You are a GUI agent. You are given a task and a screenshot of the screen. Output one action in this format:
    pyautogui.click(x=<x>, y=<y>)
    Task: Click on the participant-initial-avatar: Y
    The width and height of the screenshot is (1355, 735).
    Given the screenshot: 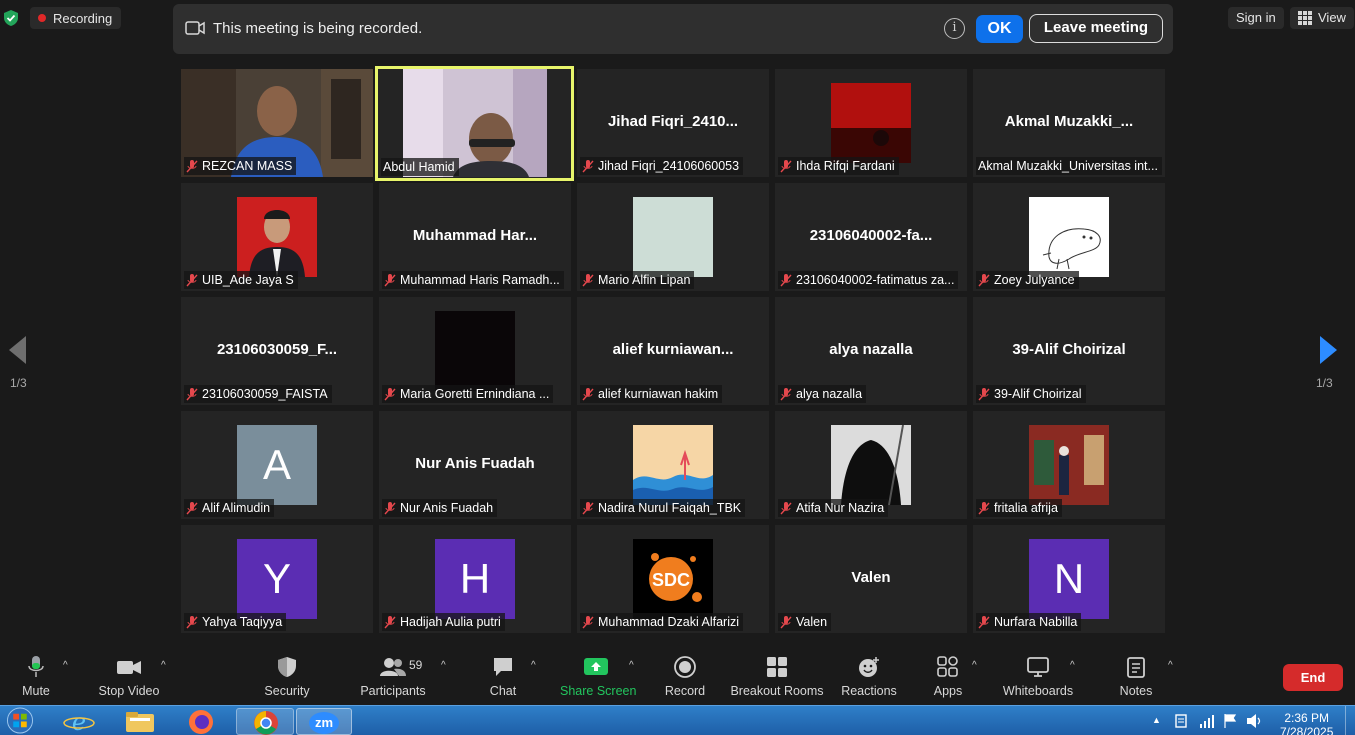 What is the action you would take?
    pyautogui.click(x=277, y=579)
    